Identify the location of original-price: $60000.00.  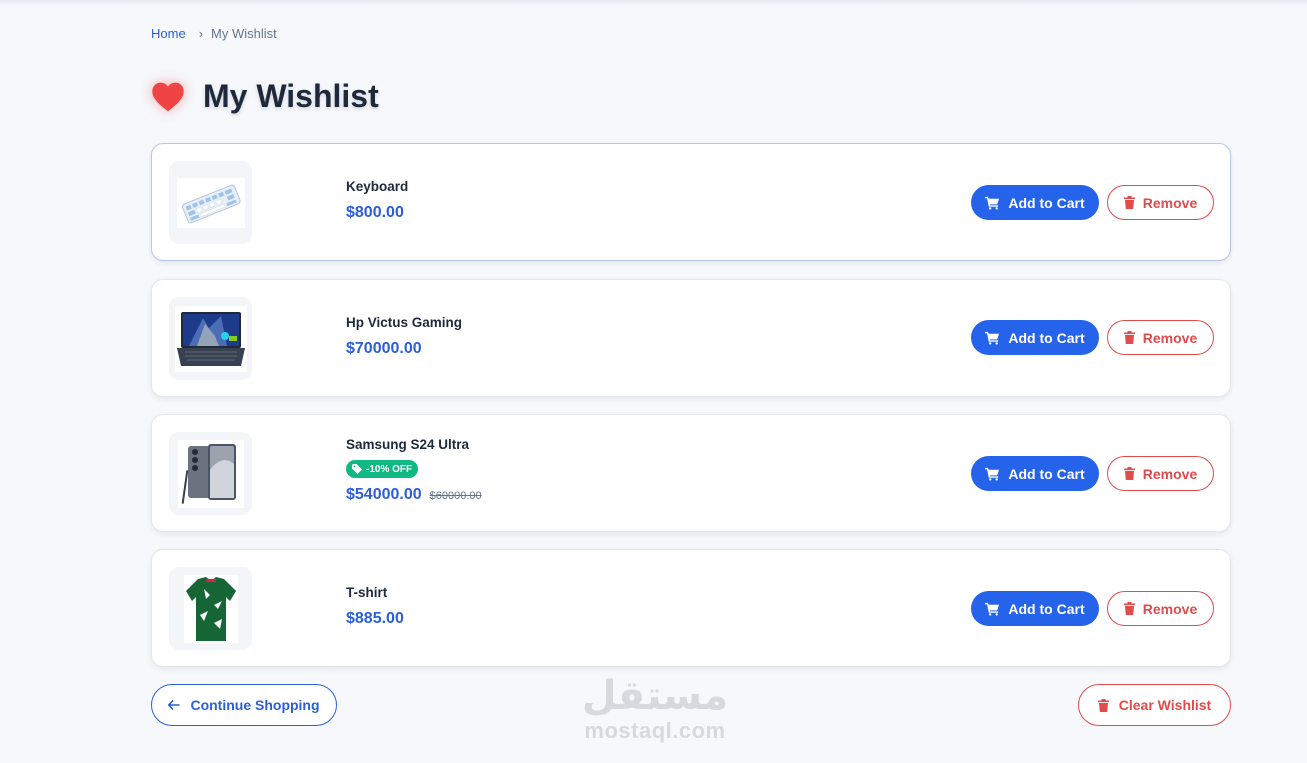
(455, 496).